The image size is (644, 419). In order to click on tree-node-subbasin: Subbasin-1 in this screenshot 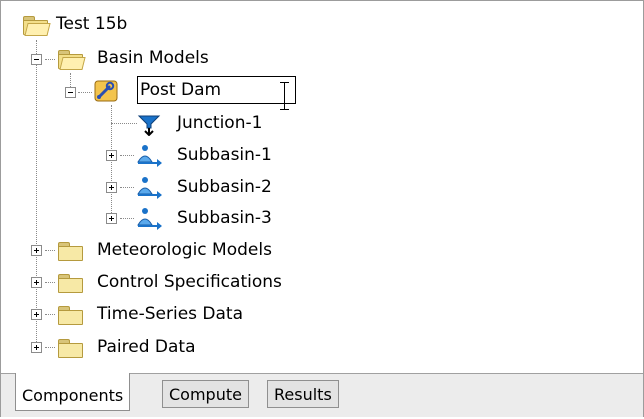, I will do `click(215, 156)`.